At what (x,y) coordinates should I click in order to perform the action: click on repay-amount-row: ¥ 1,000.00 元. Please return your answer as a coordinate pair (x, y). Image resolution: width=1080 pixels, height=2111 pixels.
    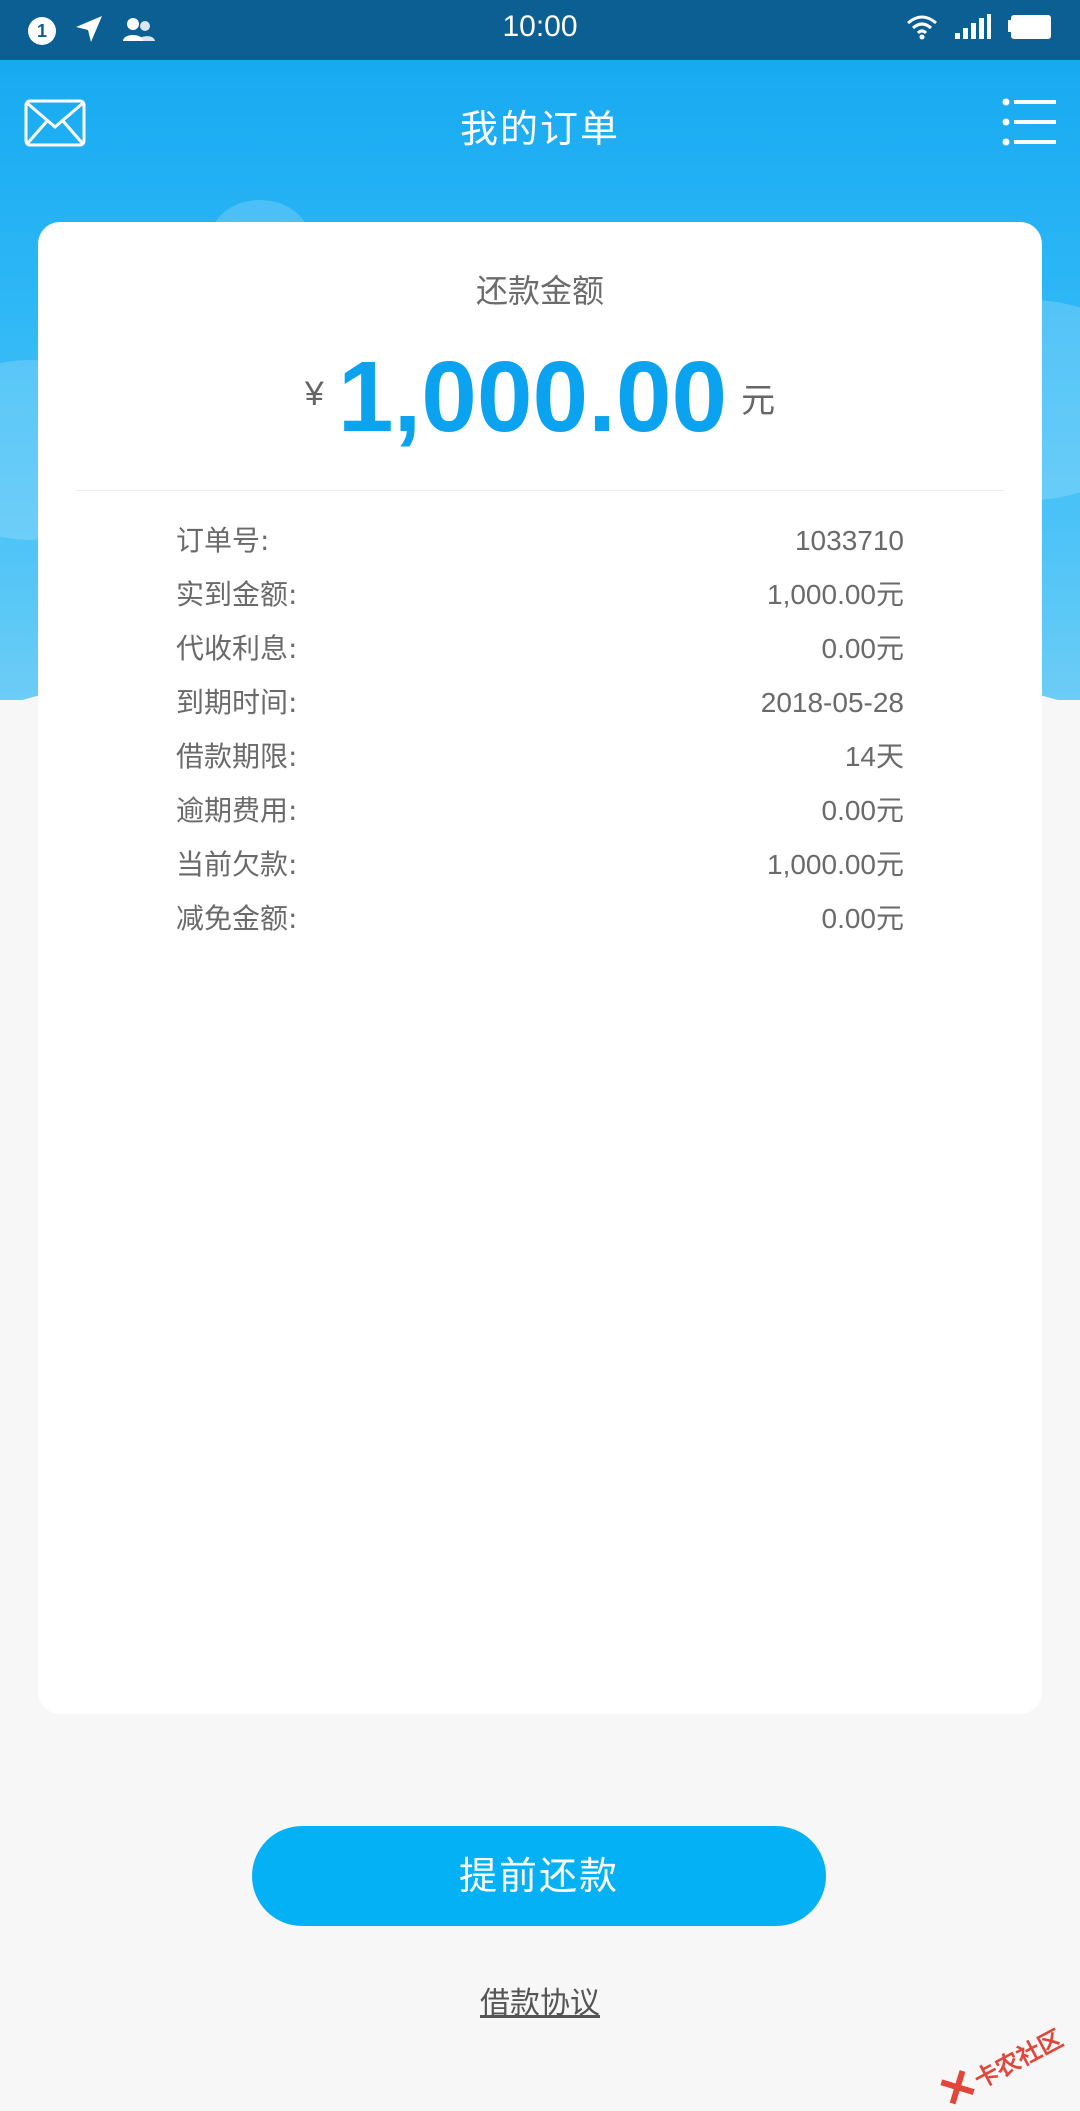
    Looking at the image, I should click on (540, 397).